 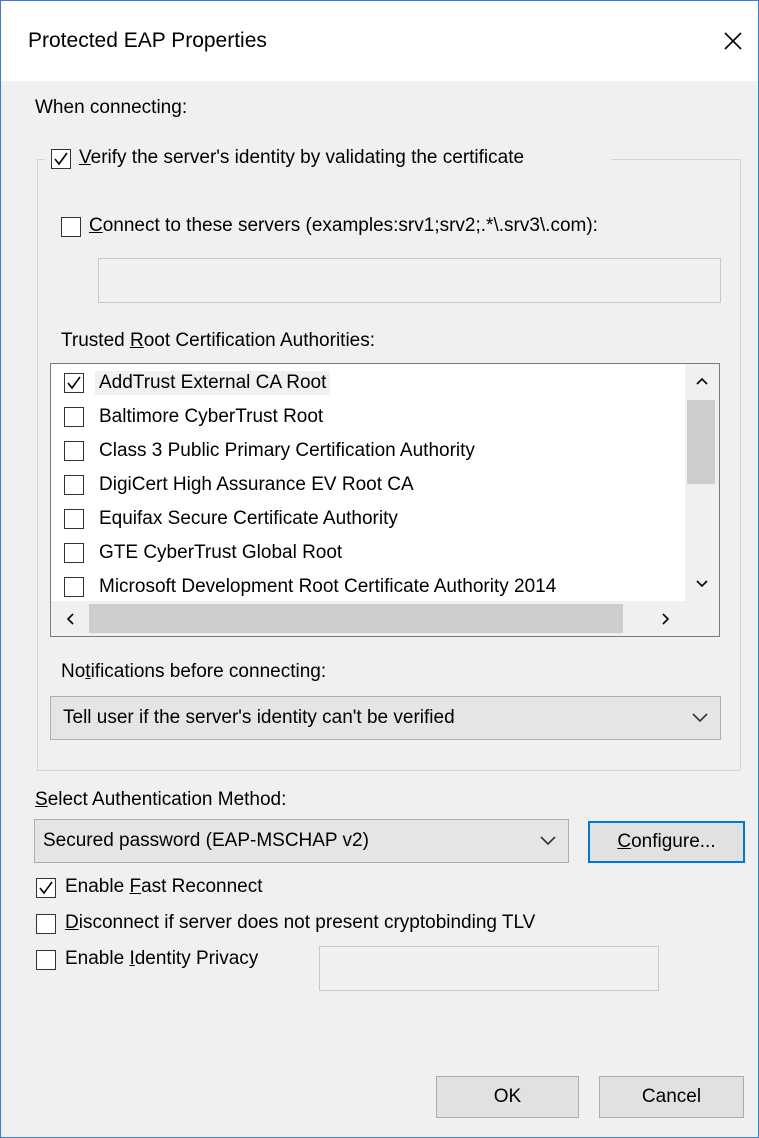 I want to click on notifications-label: Notifications before connecting:, so click(x=194, y=671).